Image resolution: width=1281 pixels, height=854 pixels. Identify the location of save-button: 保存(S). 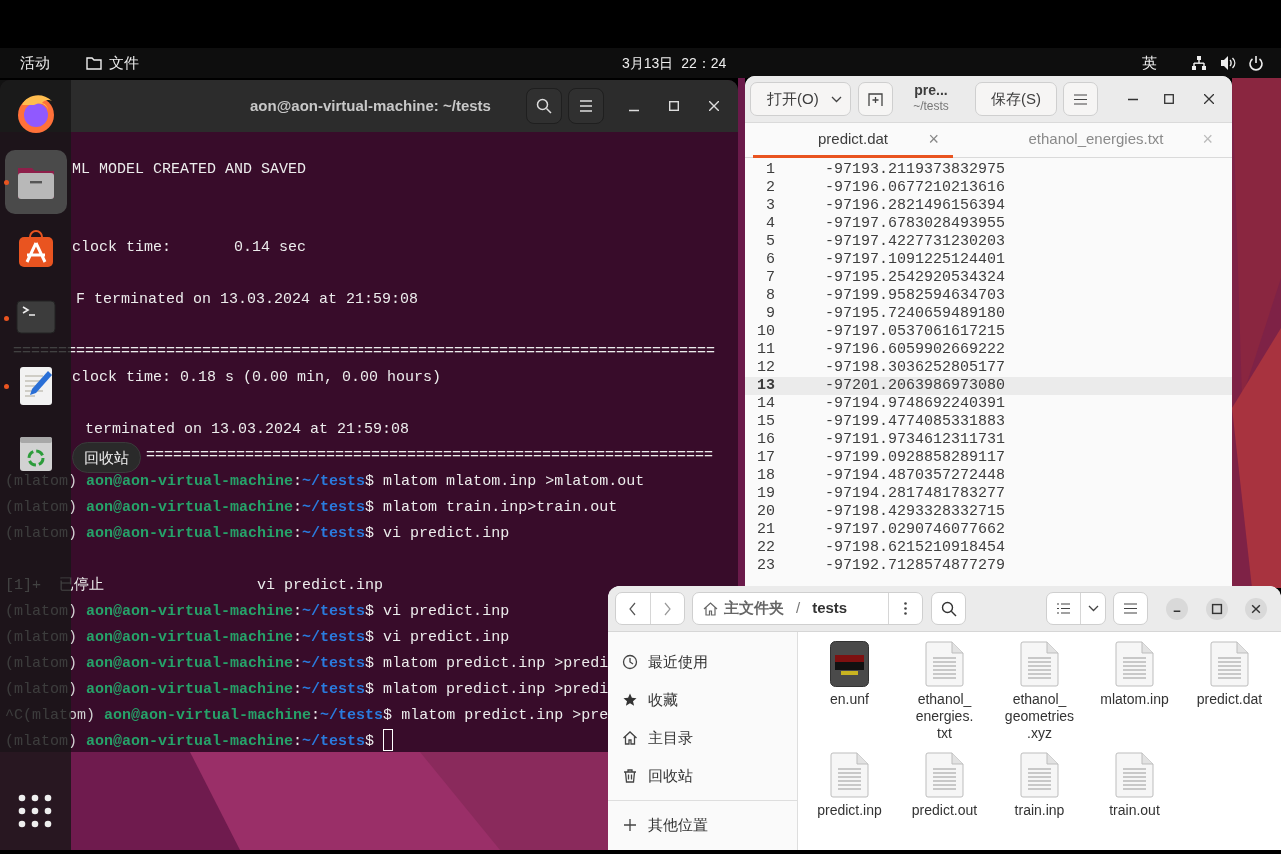
(1016, 99).